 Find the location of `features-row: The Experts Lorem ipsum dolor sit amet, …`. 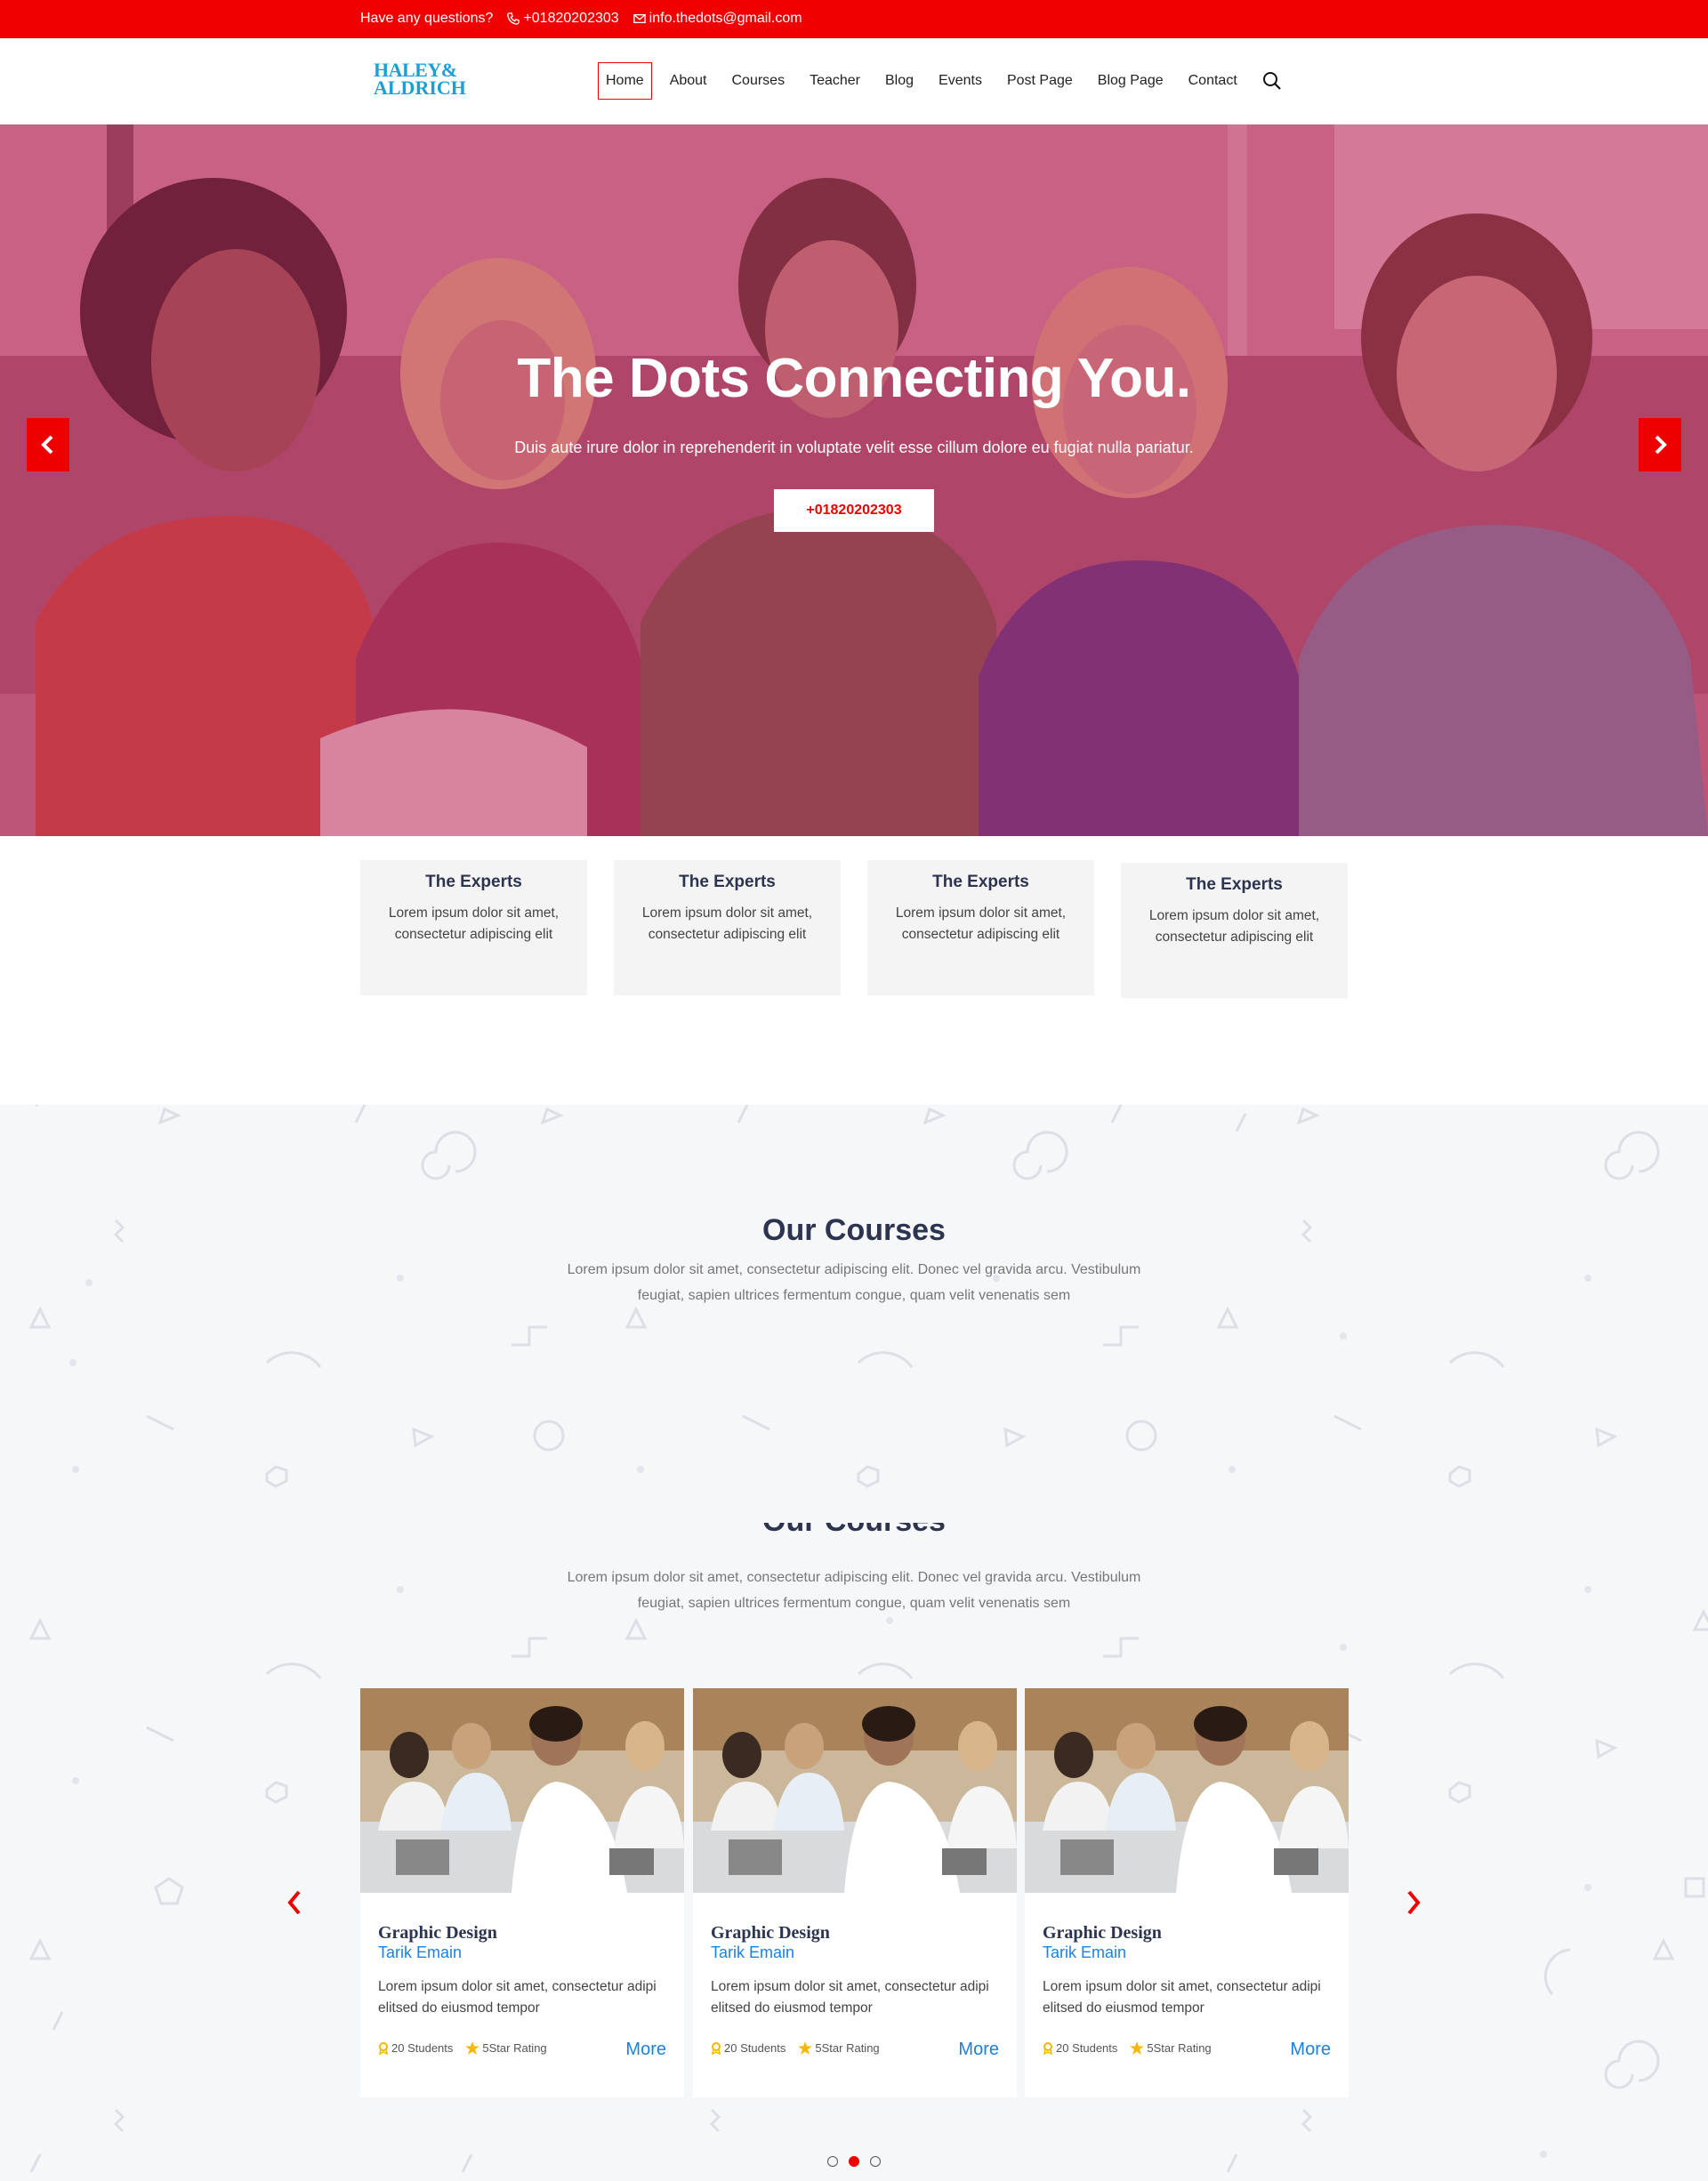

features-row: The Experts Lorem ipsum dolor sit amet, … is located at coordinates (854, 929).